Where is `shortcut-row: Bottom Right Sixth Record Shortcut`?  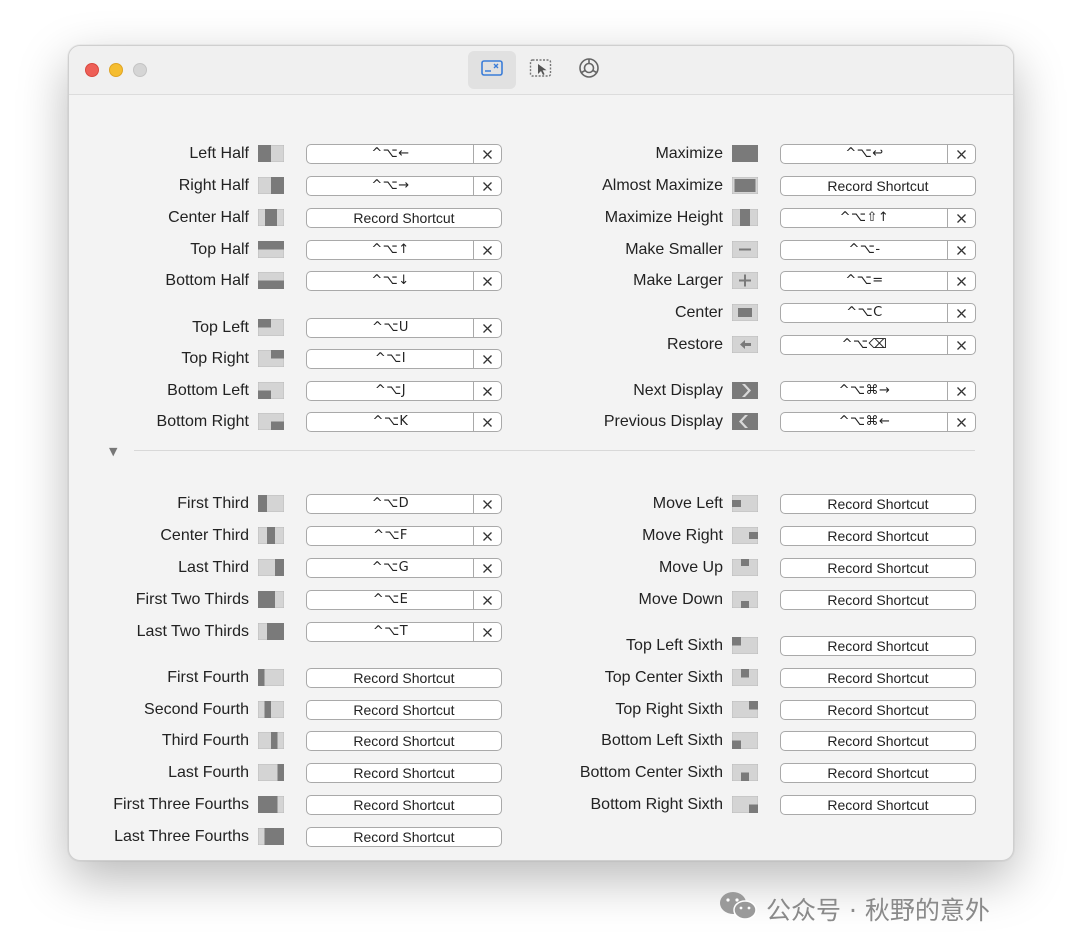
shortcut-row: Bottom Right Sixth Record Shortcut is located at coordinates (541, 805).